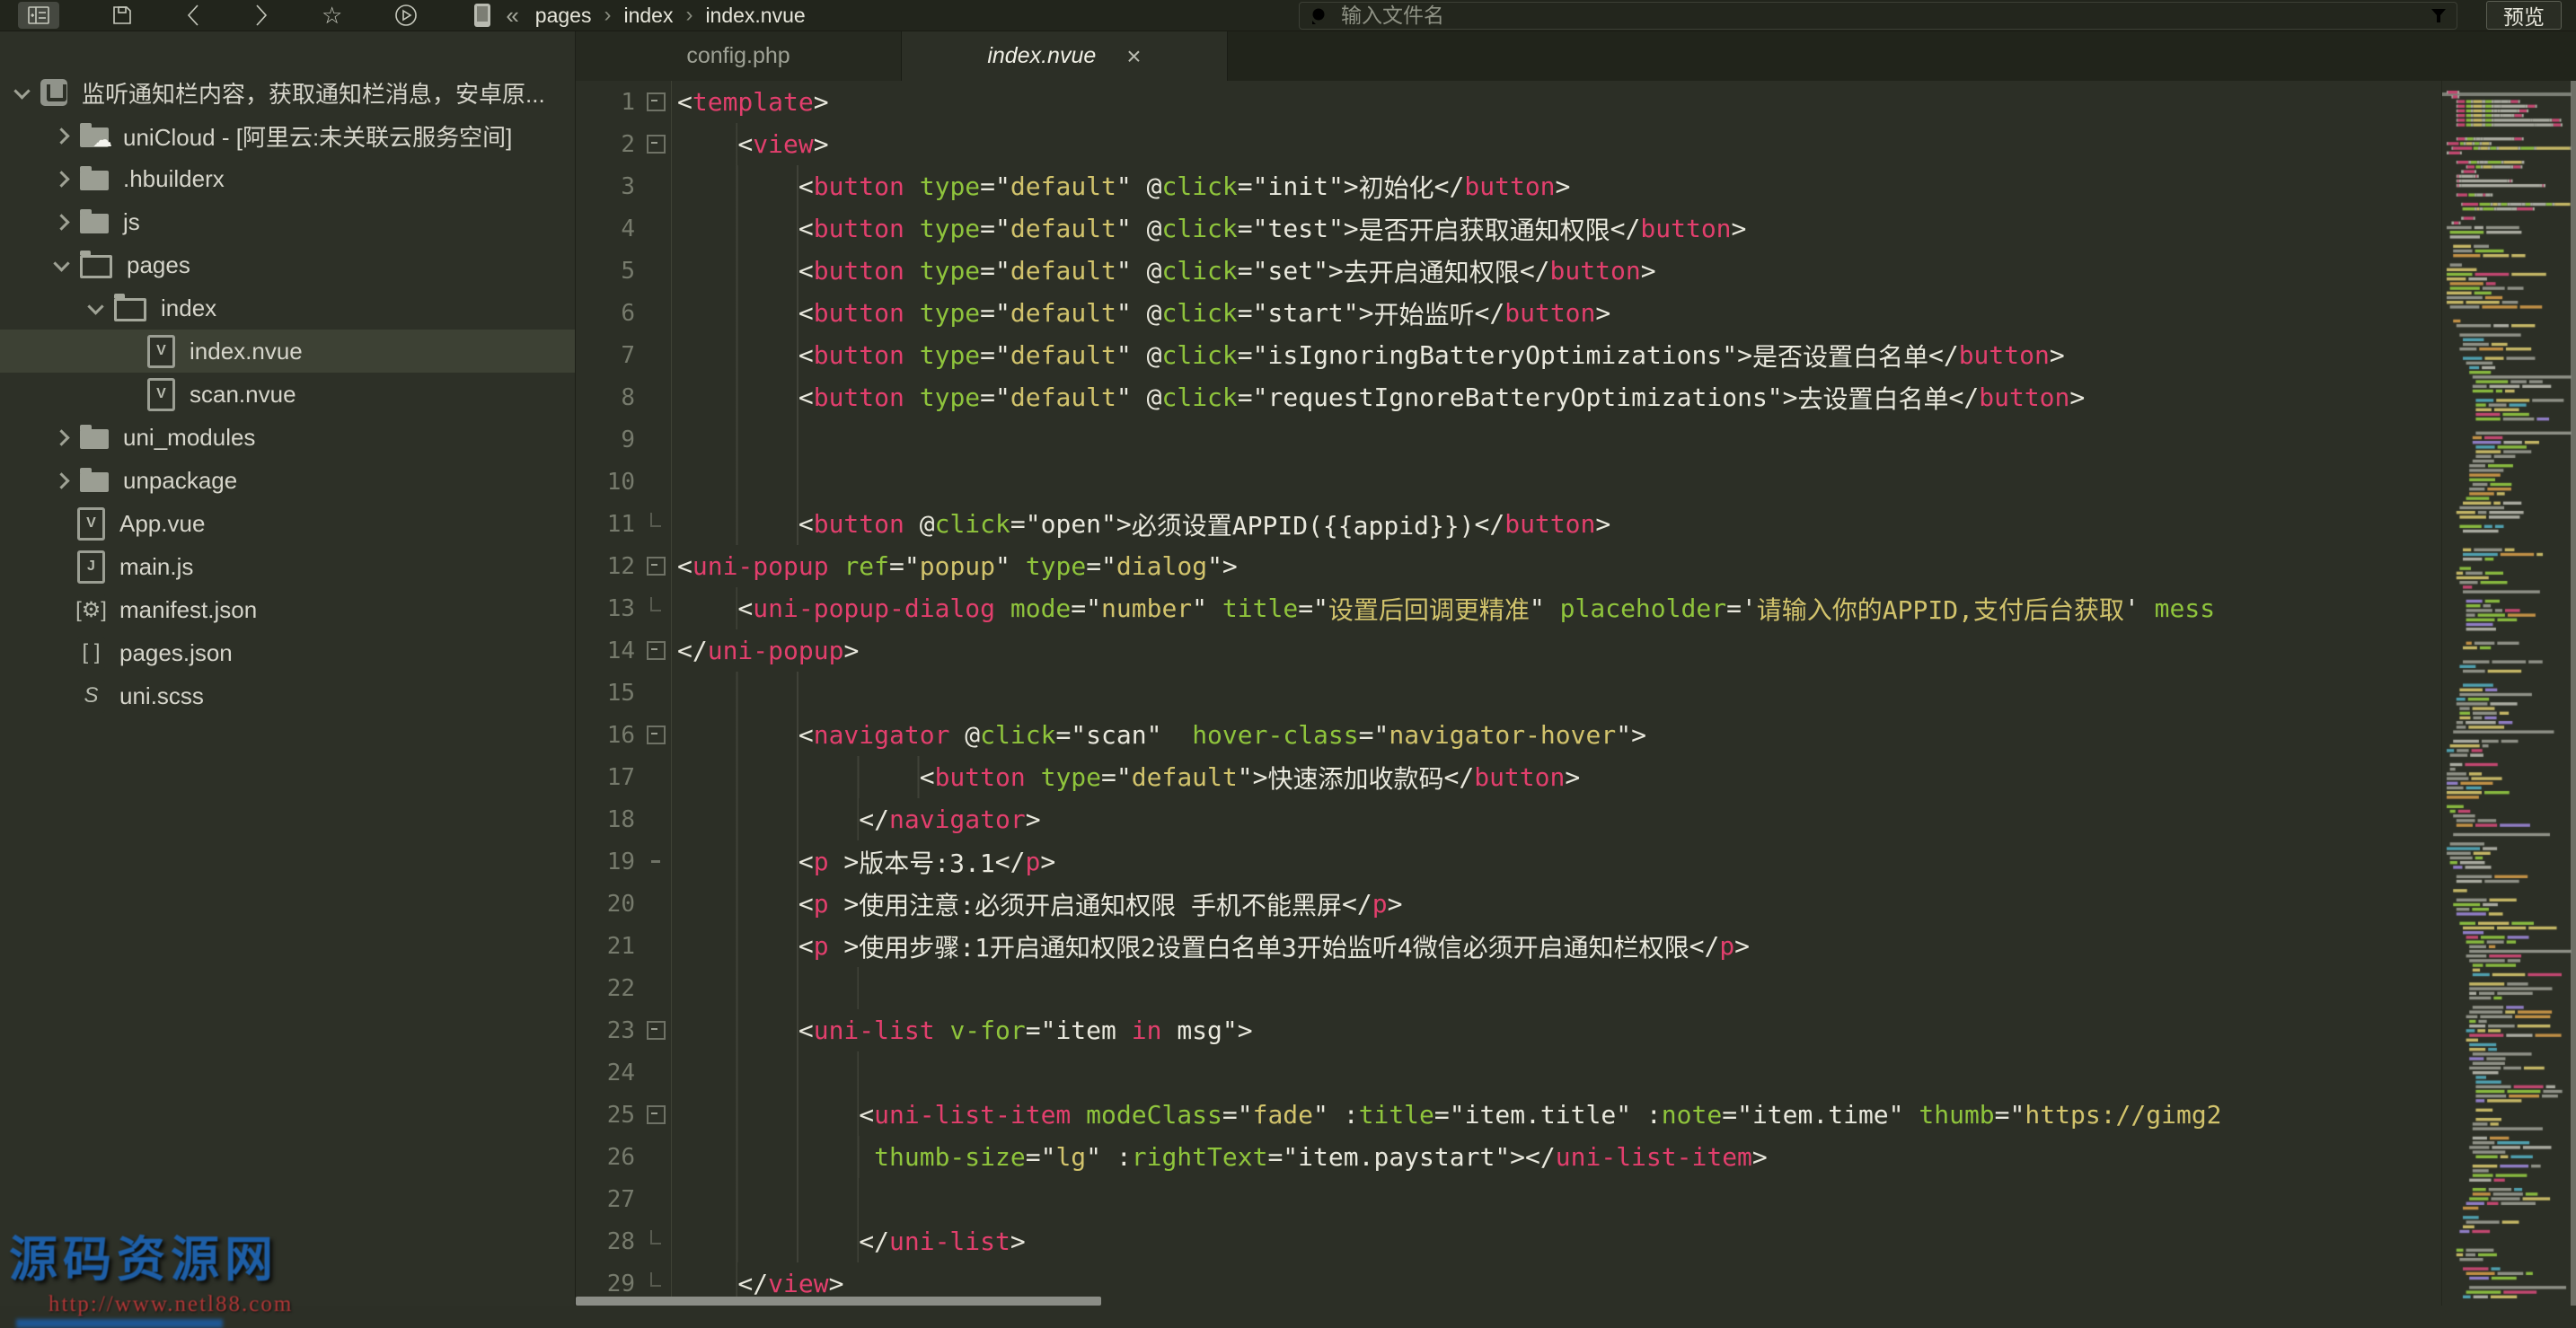  I want to click on code-line: 9, so click(1508, 439).